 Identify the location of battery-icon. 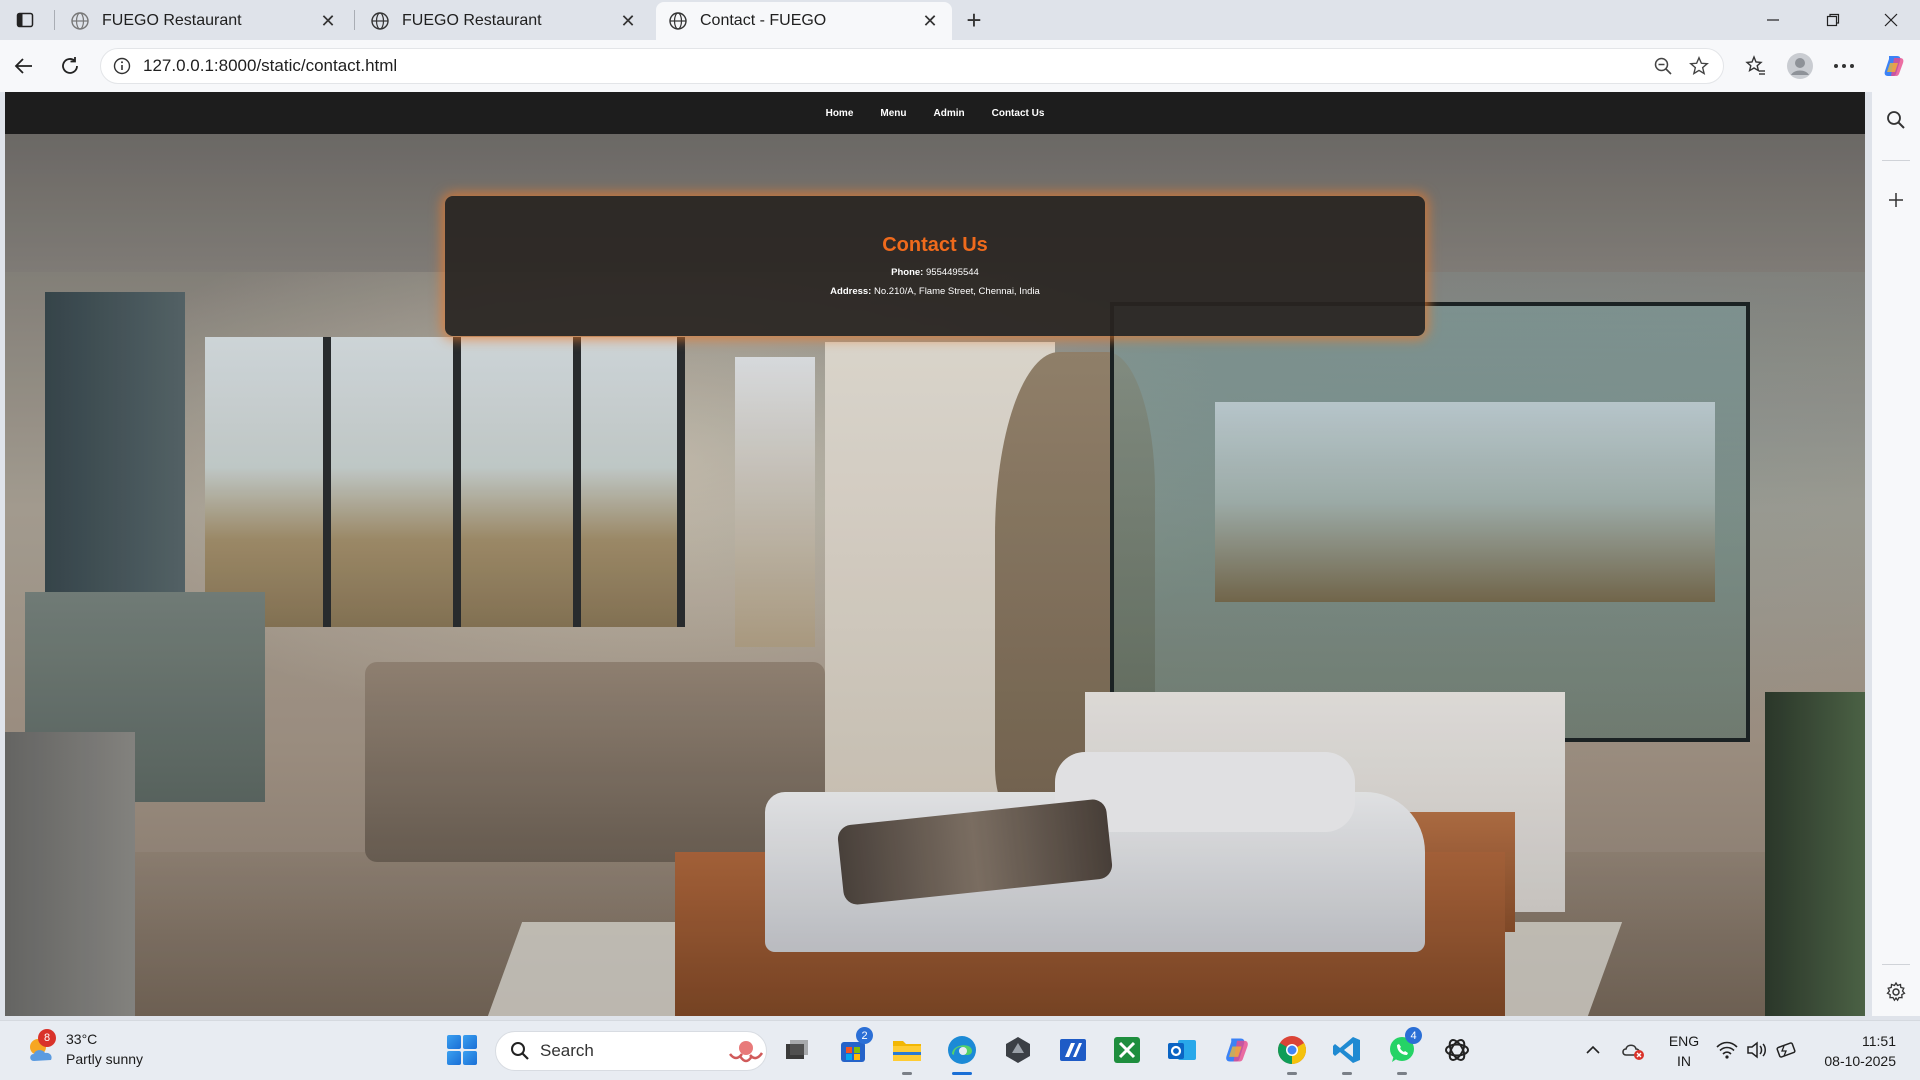
(1787, 1050).